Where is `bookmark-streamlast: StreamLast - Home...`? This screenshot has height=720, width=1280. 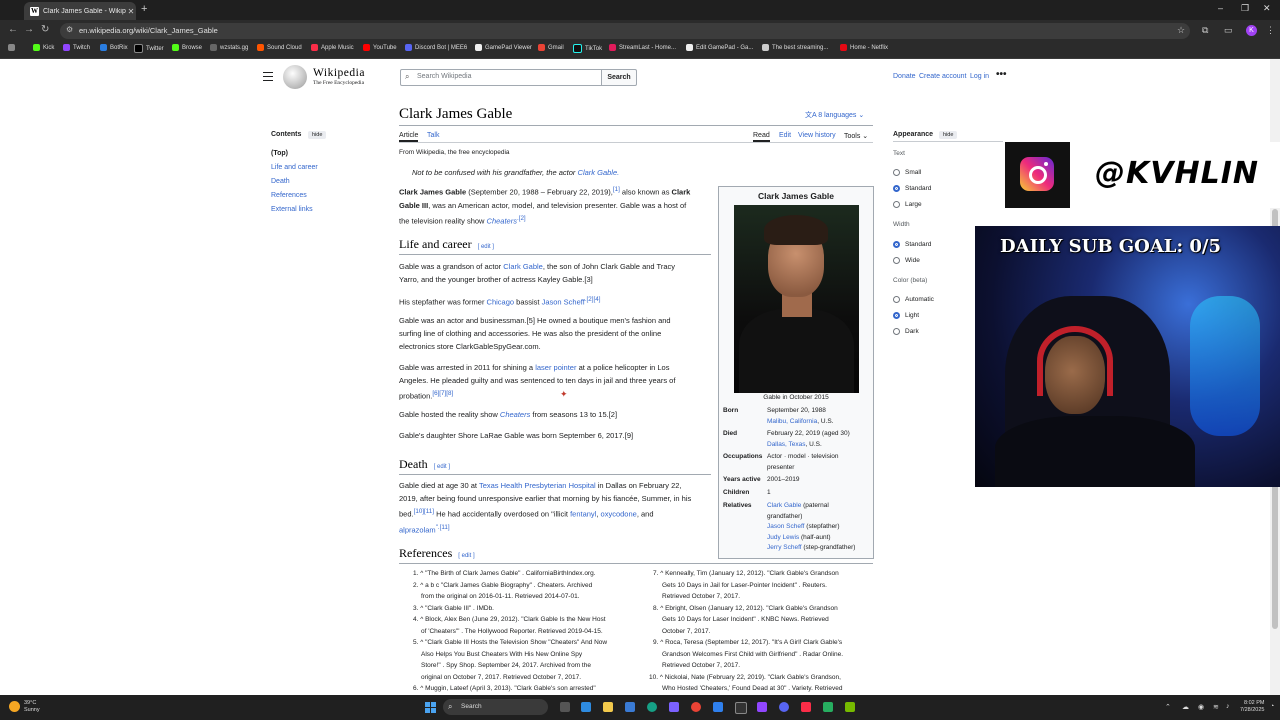
bookmark-streamlast: StreamLast - Home... is located at coordinates (642, 47).